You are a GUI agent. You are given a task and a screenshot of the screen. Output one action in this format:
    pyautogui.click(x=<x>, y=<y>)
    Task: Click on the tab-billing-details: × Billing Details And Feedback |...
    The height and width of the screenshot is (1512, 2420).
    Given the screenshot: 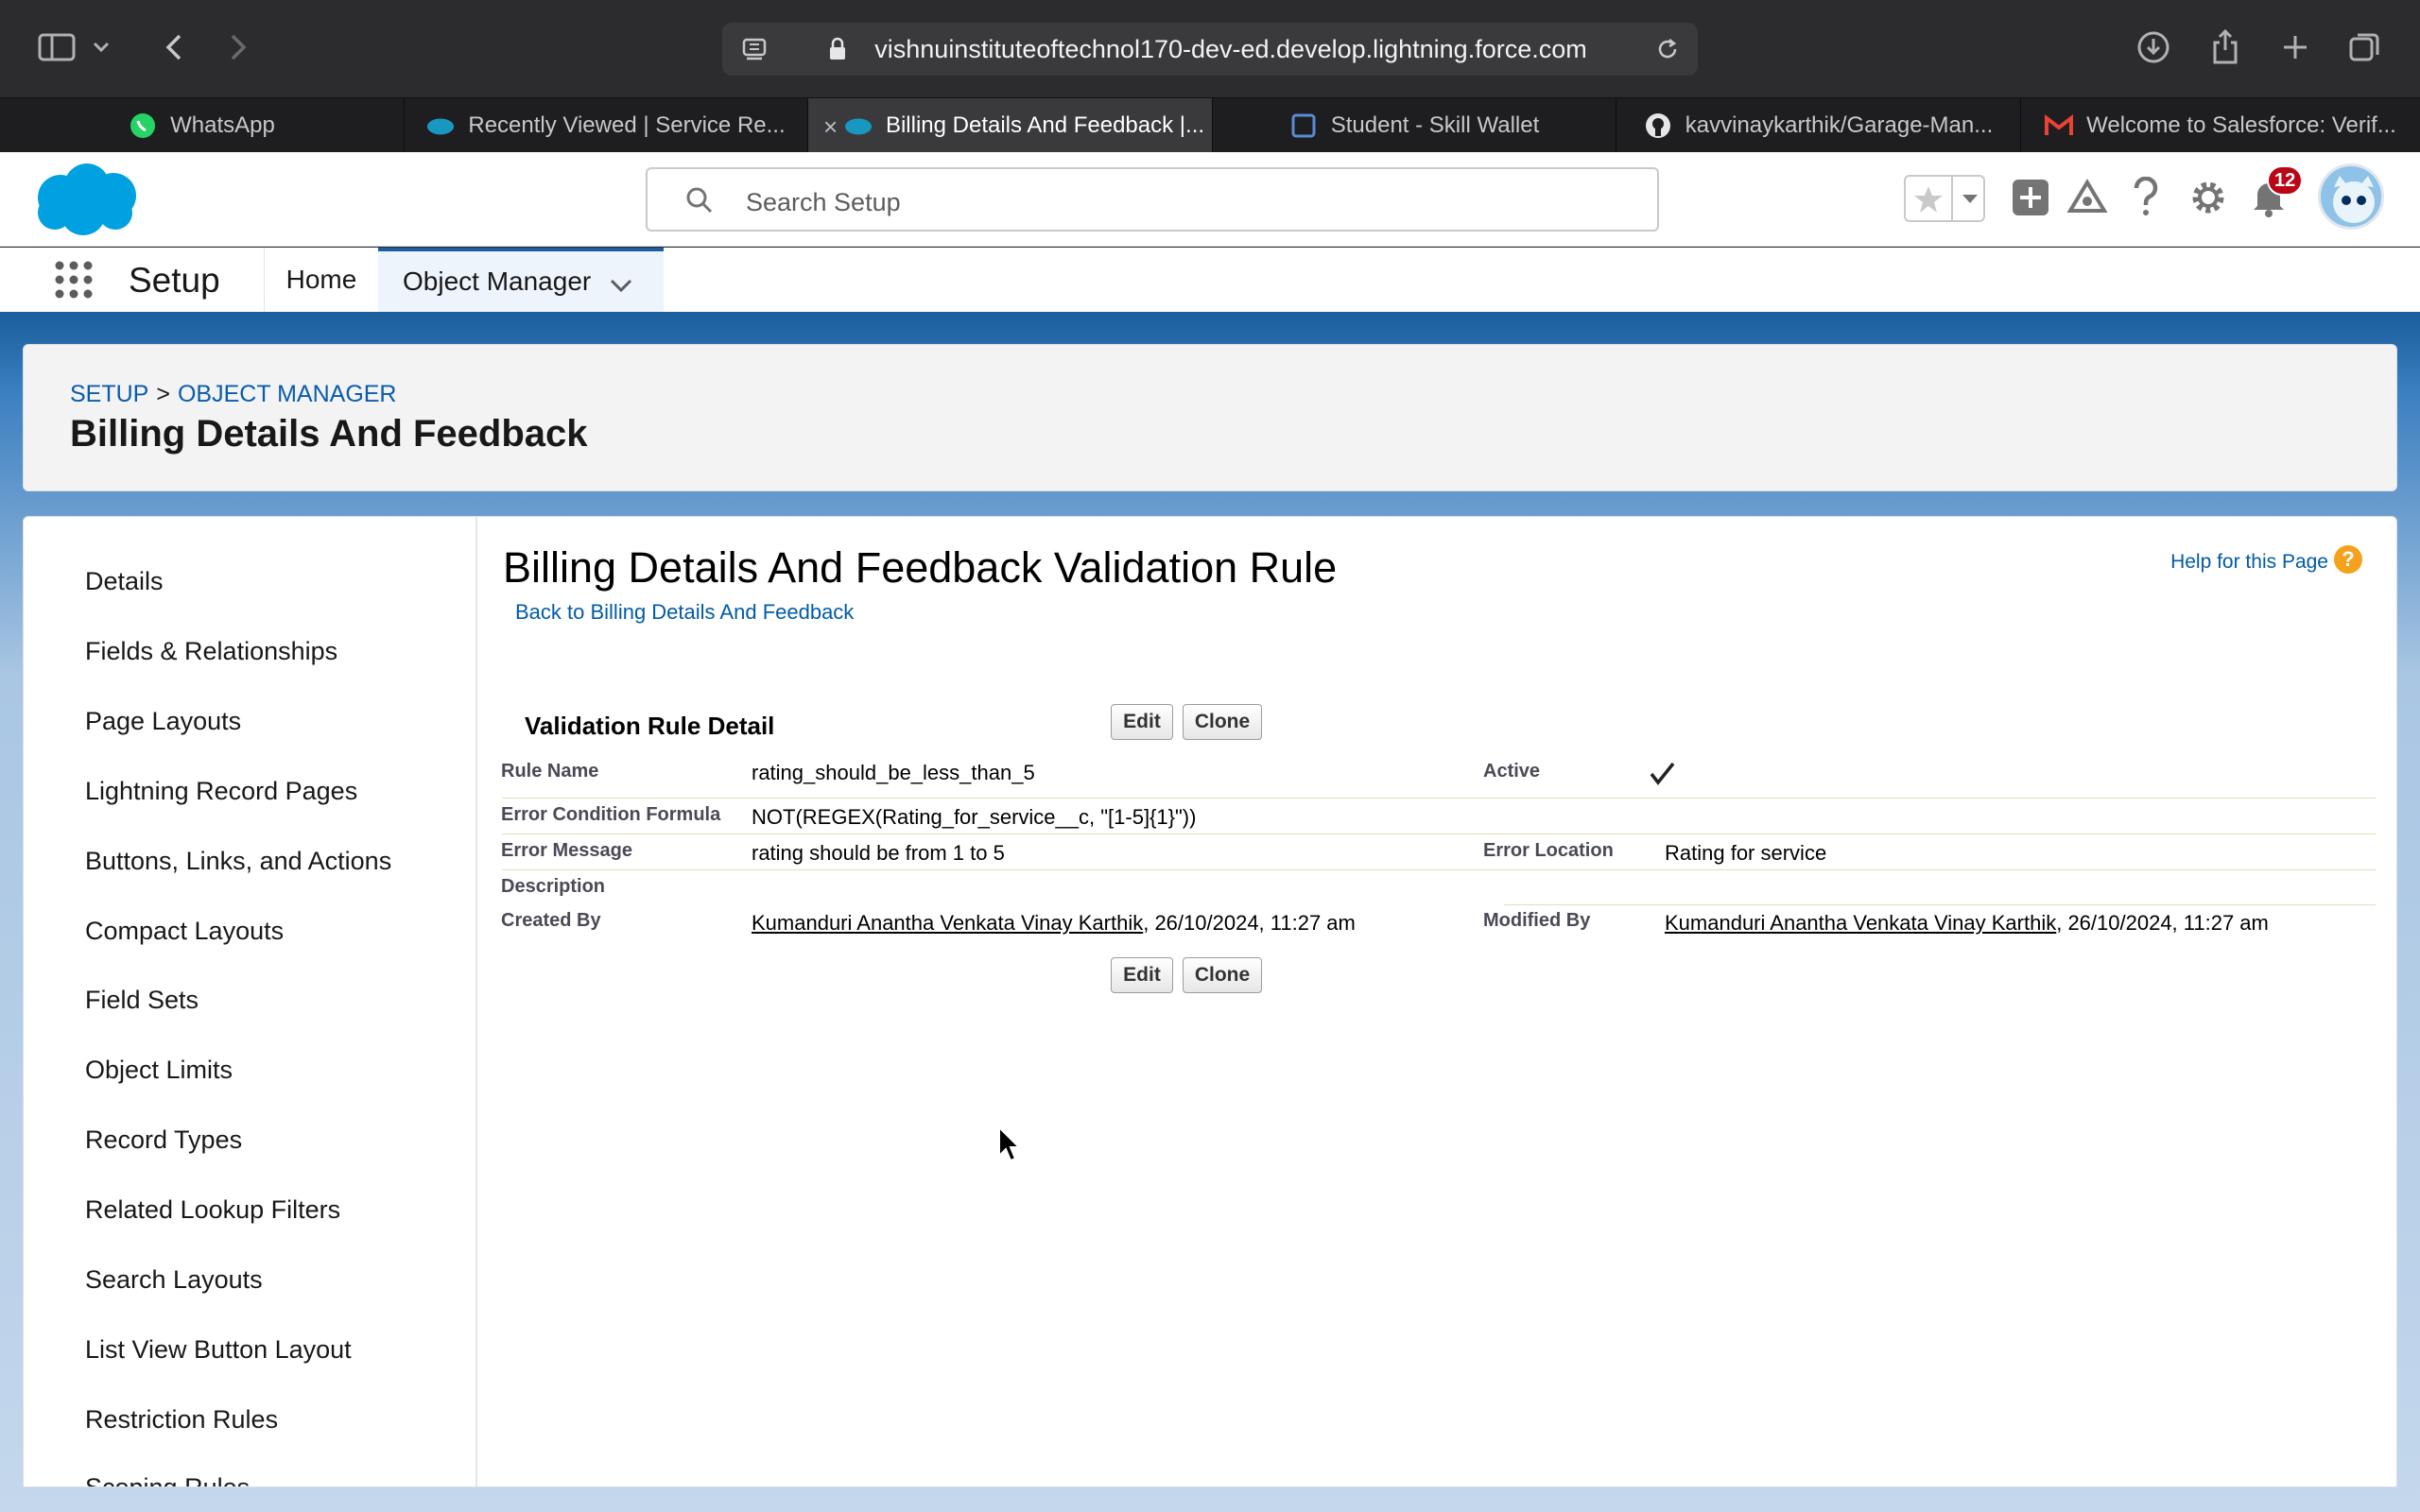 What is the action you would take?
    pyautogui.click(x=1011, y=125)
    